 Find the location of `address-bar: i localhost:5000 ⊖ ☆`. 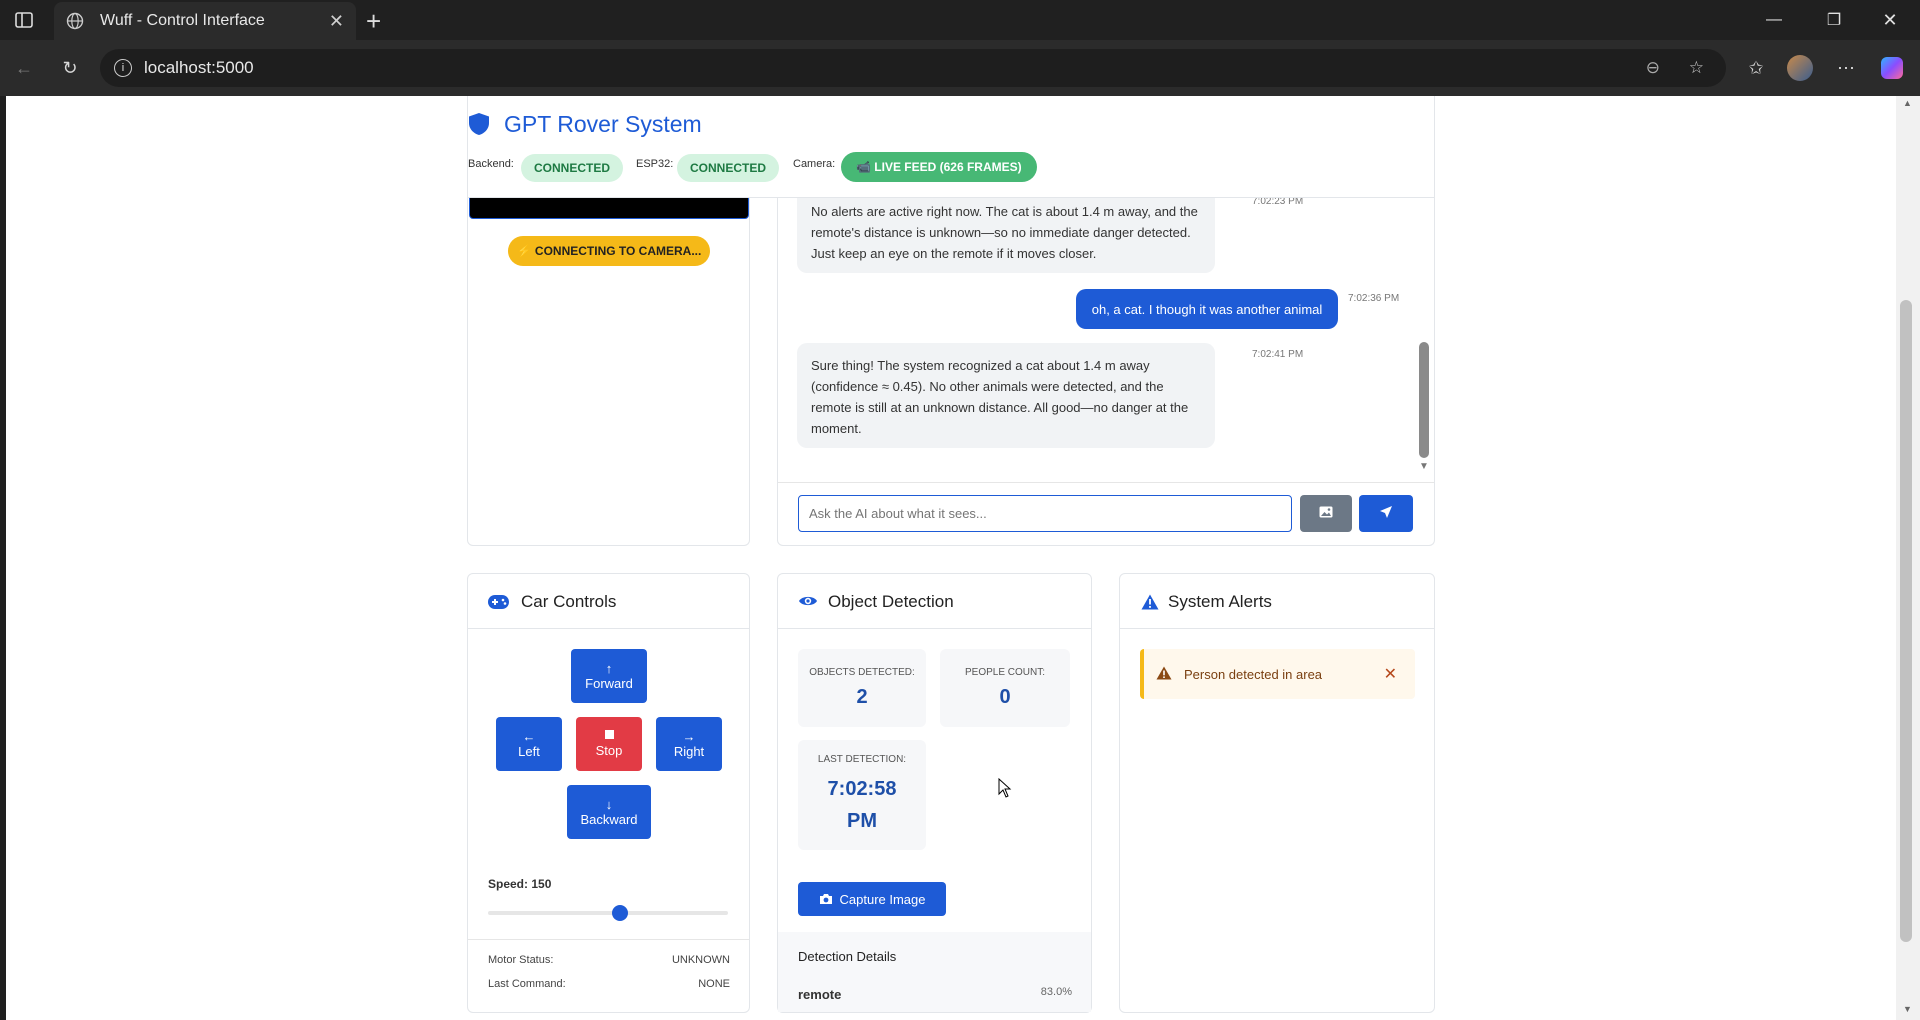

address-bar: i localhost:5000 ⊖ ☆ is located at coordinates (913, 68).